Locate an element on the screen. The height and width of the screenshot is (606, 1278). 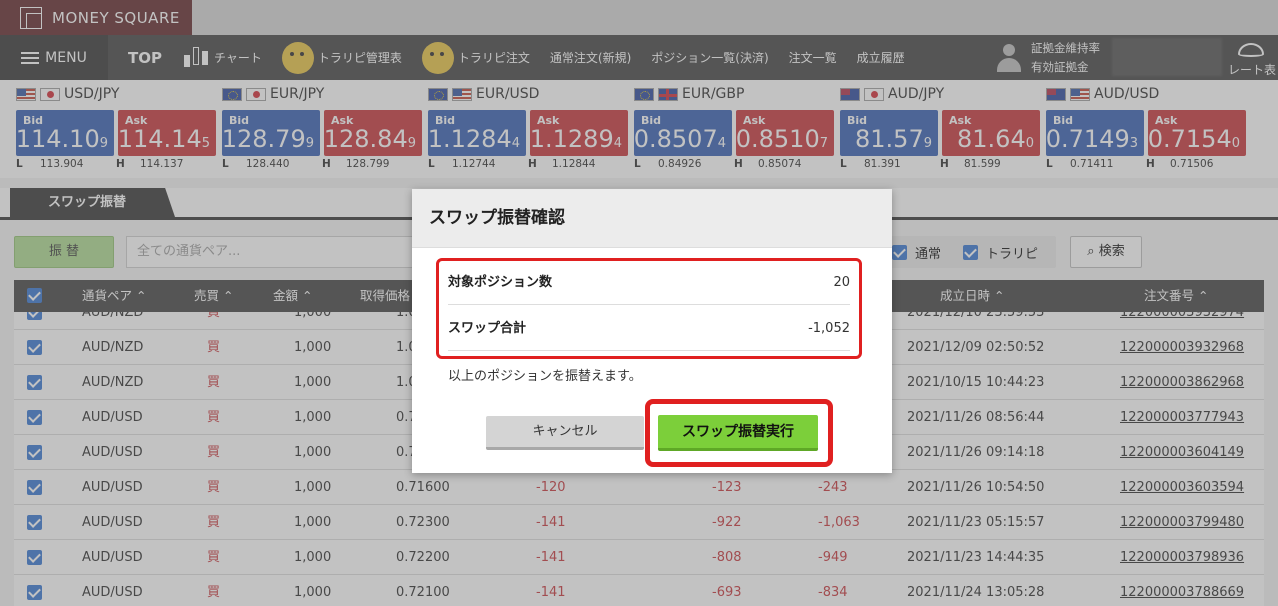
dialog-note: 以上のポジションを振替えます。 is located at coordinates (545, 376).